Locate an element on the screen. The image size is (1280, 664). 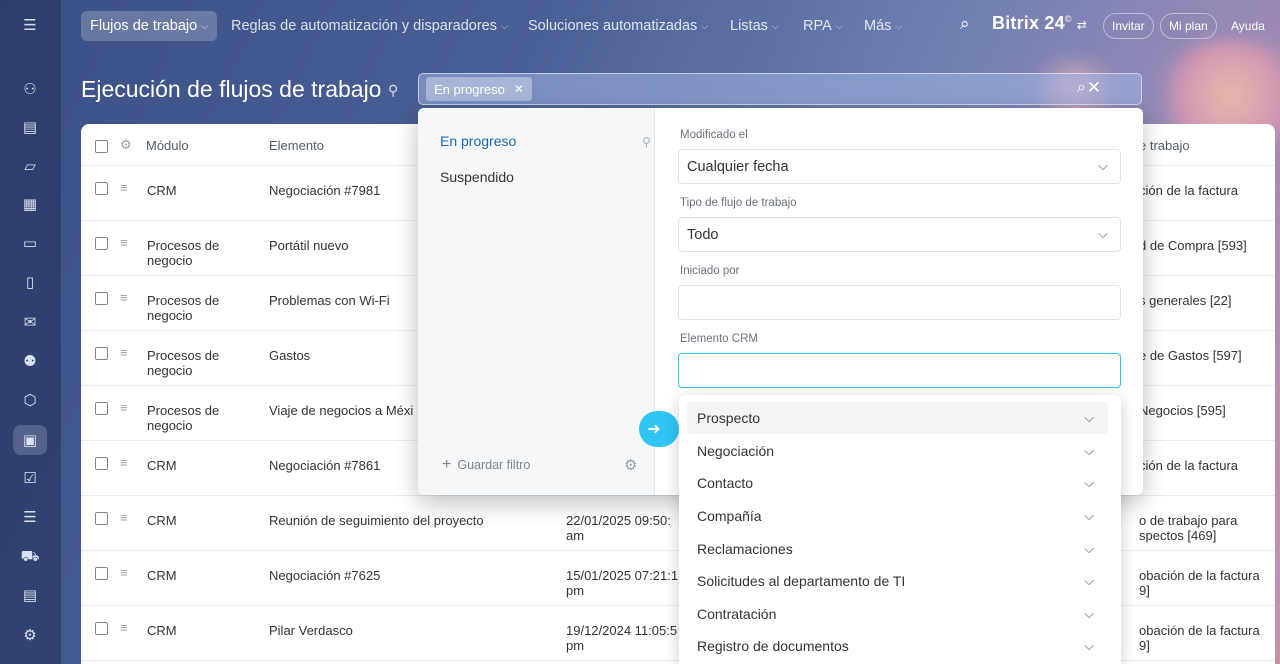
dropdown-item: Negociación ⌵ is located at coordinates (897, 451).